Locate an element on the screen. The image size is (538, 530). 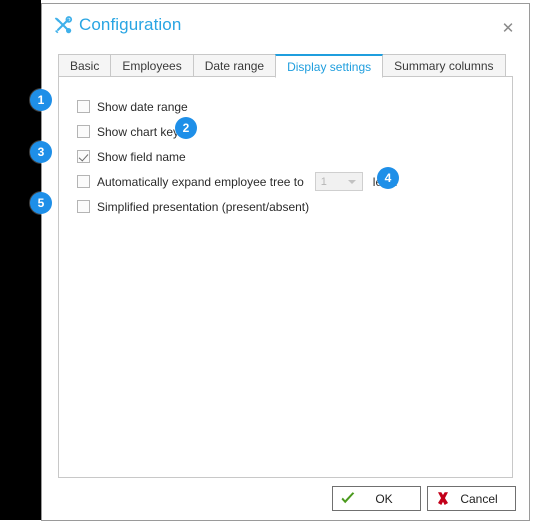
dialog-title-group: Configuration is located at coordinates (117, 25).